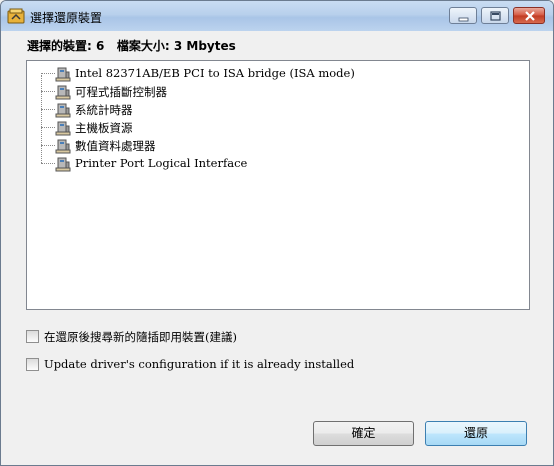  Describe the element at coordinates (32, 336) in the screenshot. I see `search-pnp-checkbox` at that location.